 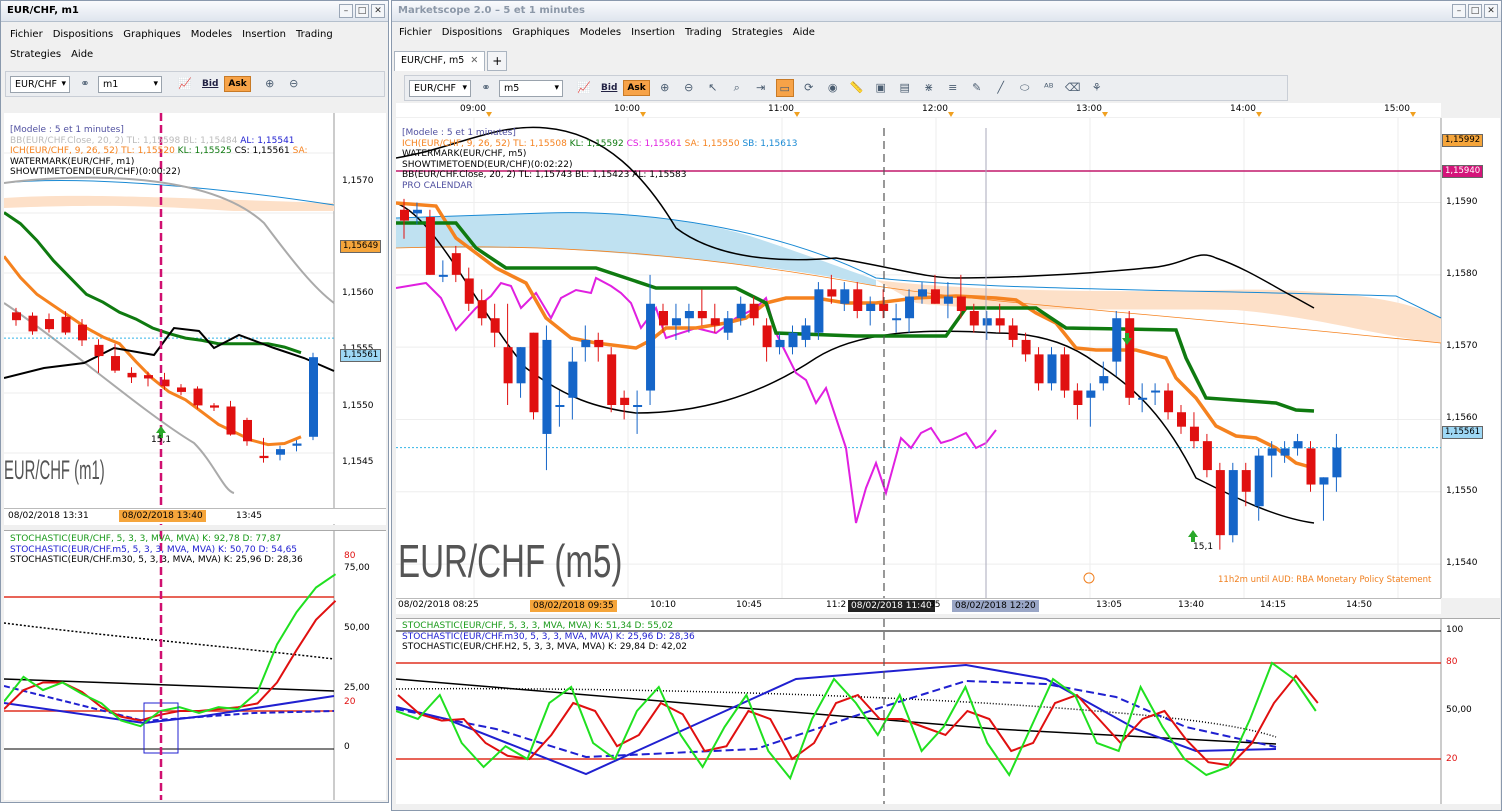 What do you see at coordinates (1463, 171) in the screenshot?
I see `price-tag-pink: 1,15940` at bounding box center [1463, 171].